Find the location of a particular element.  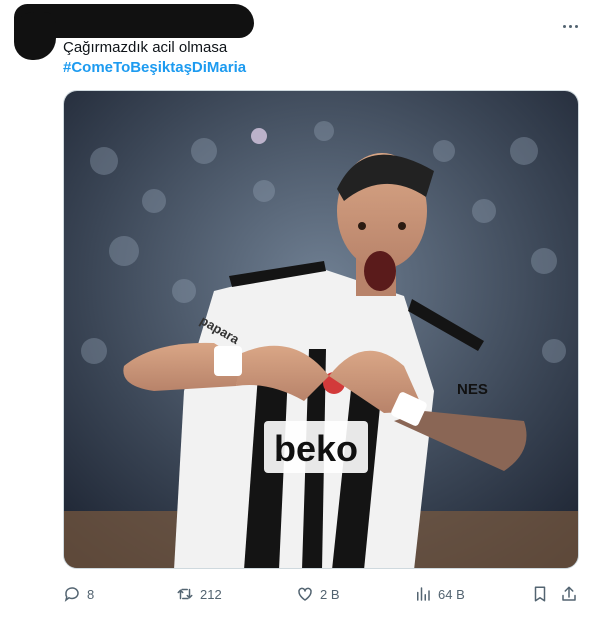

tweet-actions: 8 212 2 B 64 B is located at coordinates (323, 594).